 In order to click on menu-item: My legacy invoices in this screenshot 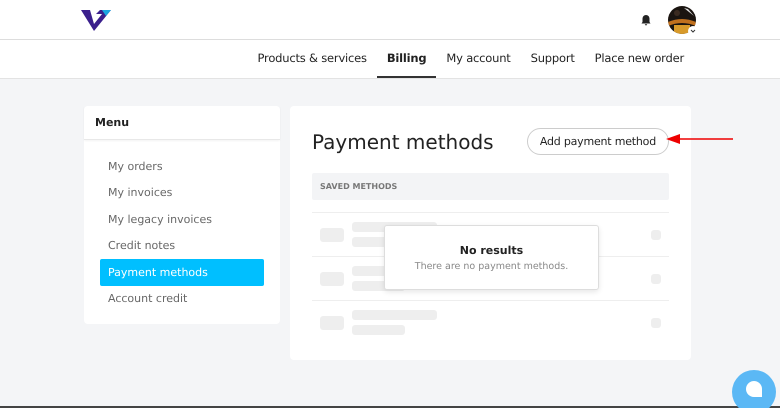, I will do `click(182, 219)`.